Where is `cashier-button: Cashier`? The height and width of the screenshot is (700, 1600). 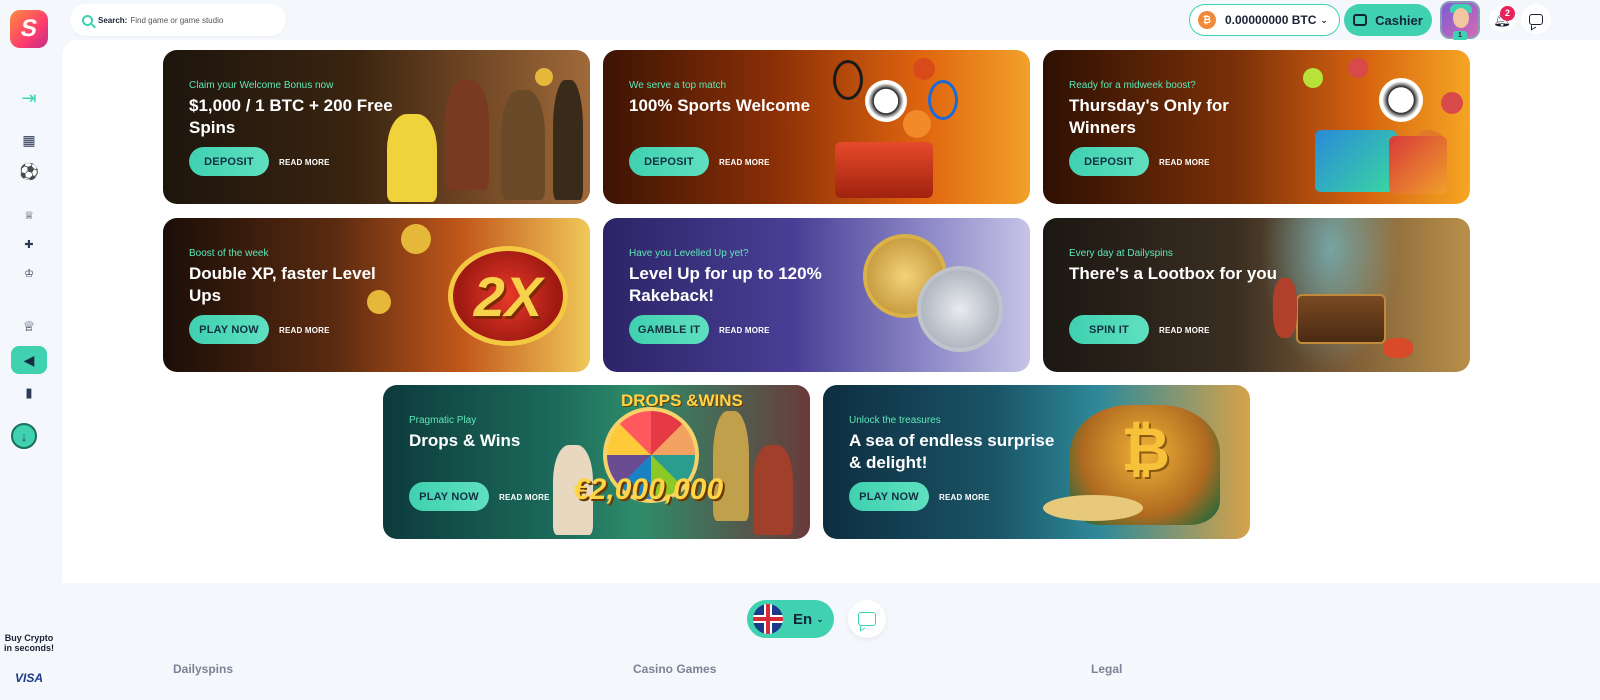
cashier-button: Cashier is located at coordinates (1388, 20).